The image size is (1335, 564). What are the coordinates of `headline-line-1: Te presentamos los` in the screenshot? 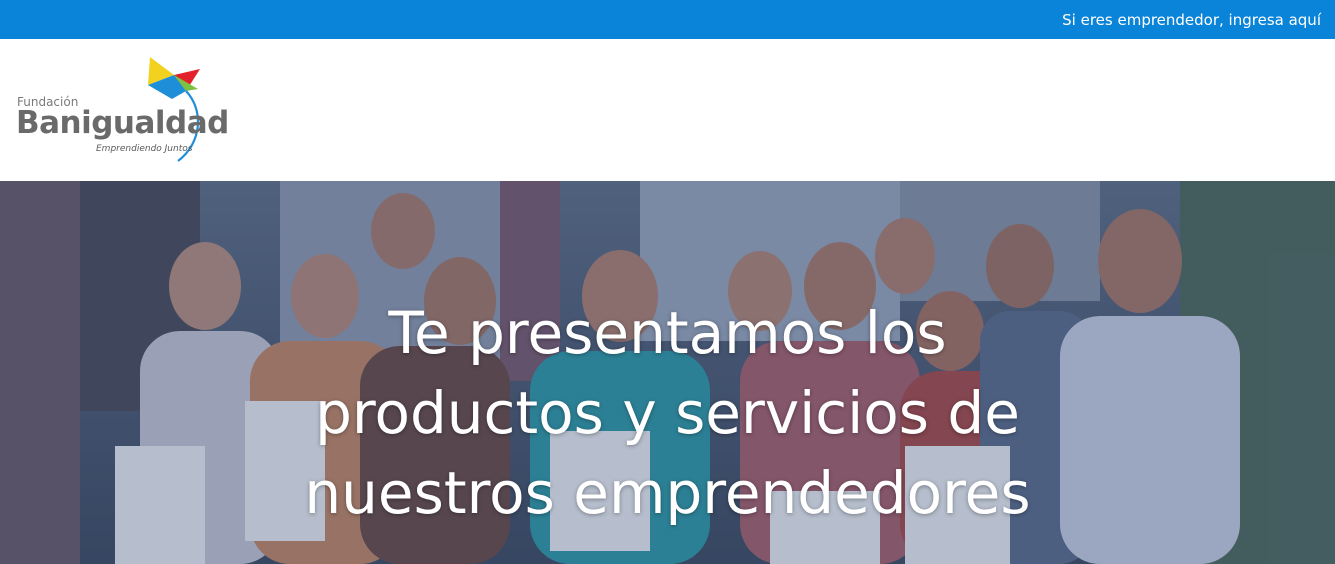 It's located at (667, 333).